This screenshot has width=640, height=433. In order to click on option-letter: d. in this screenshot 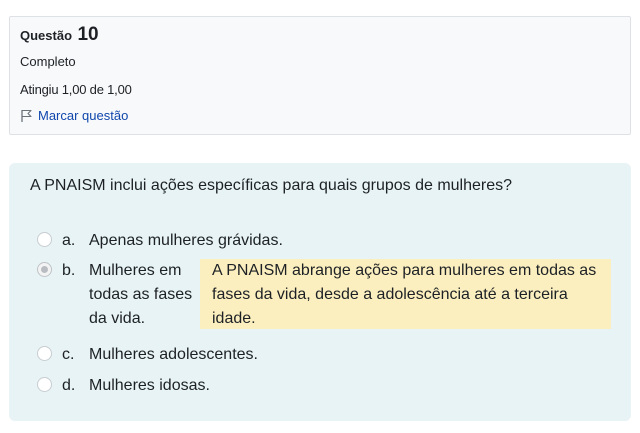, I will do `click(69, 385)`.